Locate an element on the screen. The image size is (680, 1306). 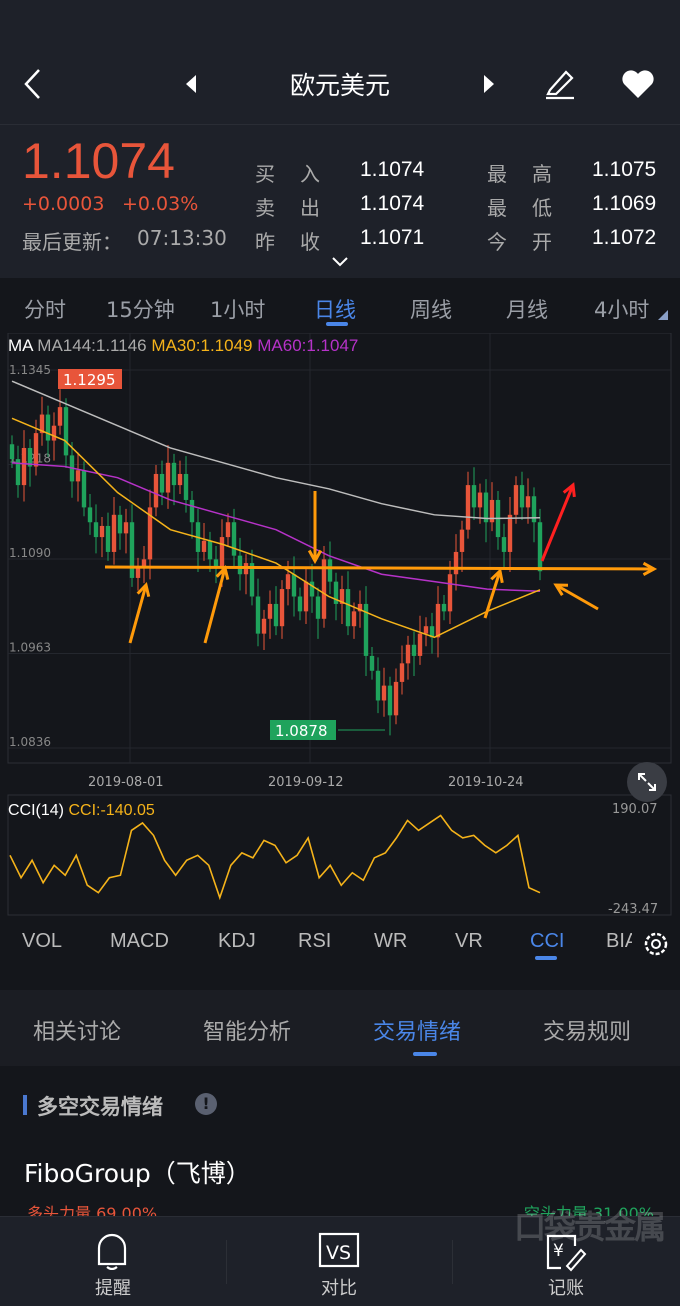
tab-period: 4小时 is located at coordinates (621, 309).